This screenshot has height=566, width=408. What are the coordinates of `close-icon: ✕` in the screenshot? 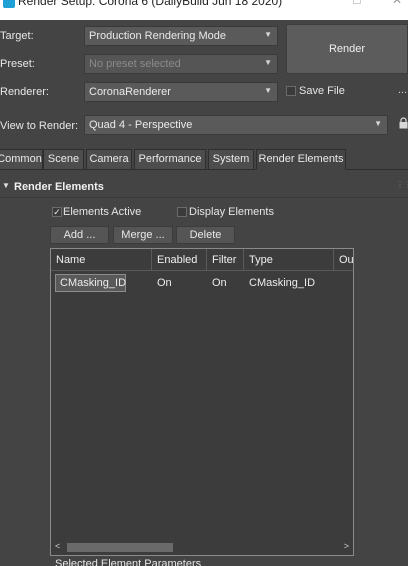 It's located at (397, 3).